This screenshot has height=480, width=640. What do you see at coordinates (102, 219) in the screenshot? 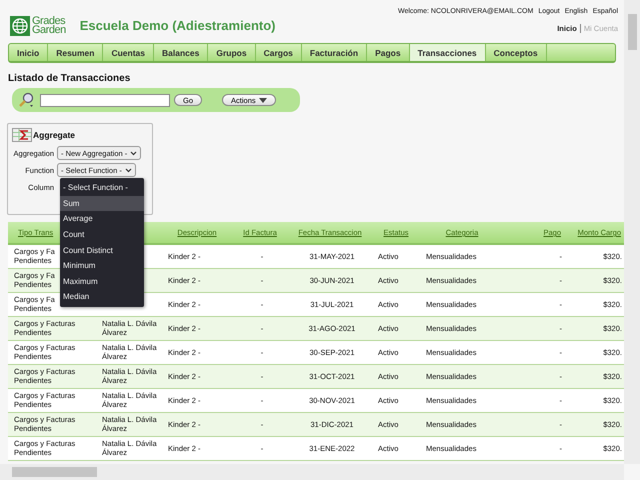
I see `dropdown-option: Average` at bounding box center [102, 219].